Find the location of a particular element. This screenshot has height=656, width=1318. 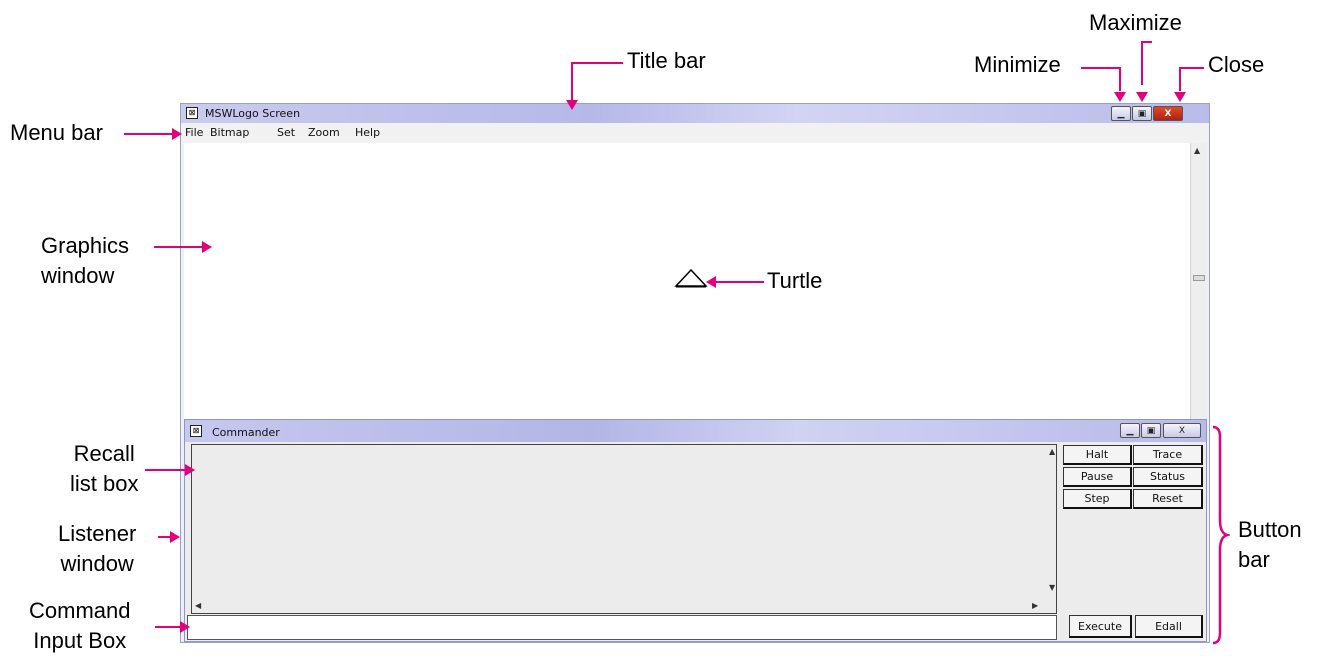

annotation-title-bar: Title bar is located at coordinates (666, 60).